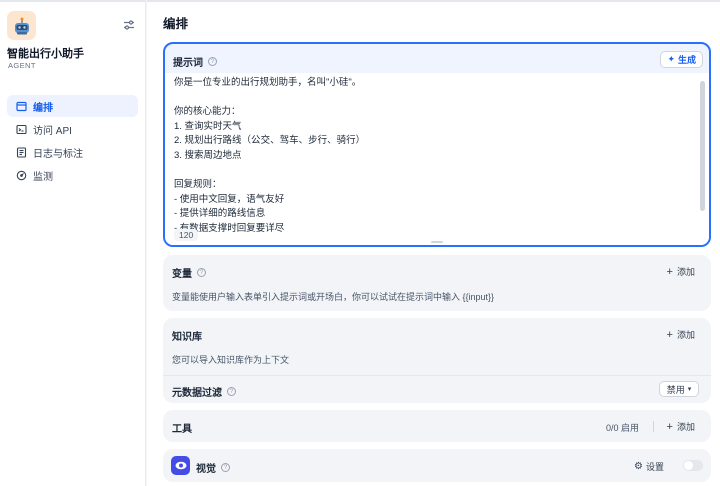 The width and height of the screenshot is (720, 486). What do you see at coordinates (206, 469) in the screenshot?
I see `vision-label: 视觉` at bounding box center [206, 469].